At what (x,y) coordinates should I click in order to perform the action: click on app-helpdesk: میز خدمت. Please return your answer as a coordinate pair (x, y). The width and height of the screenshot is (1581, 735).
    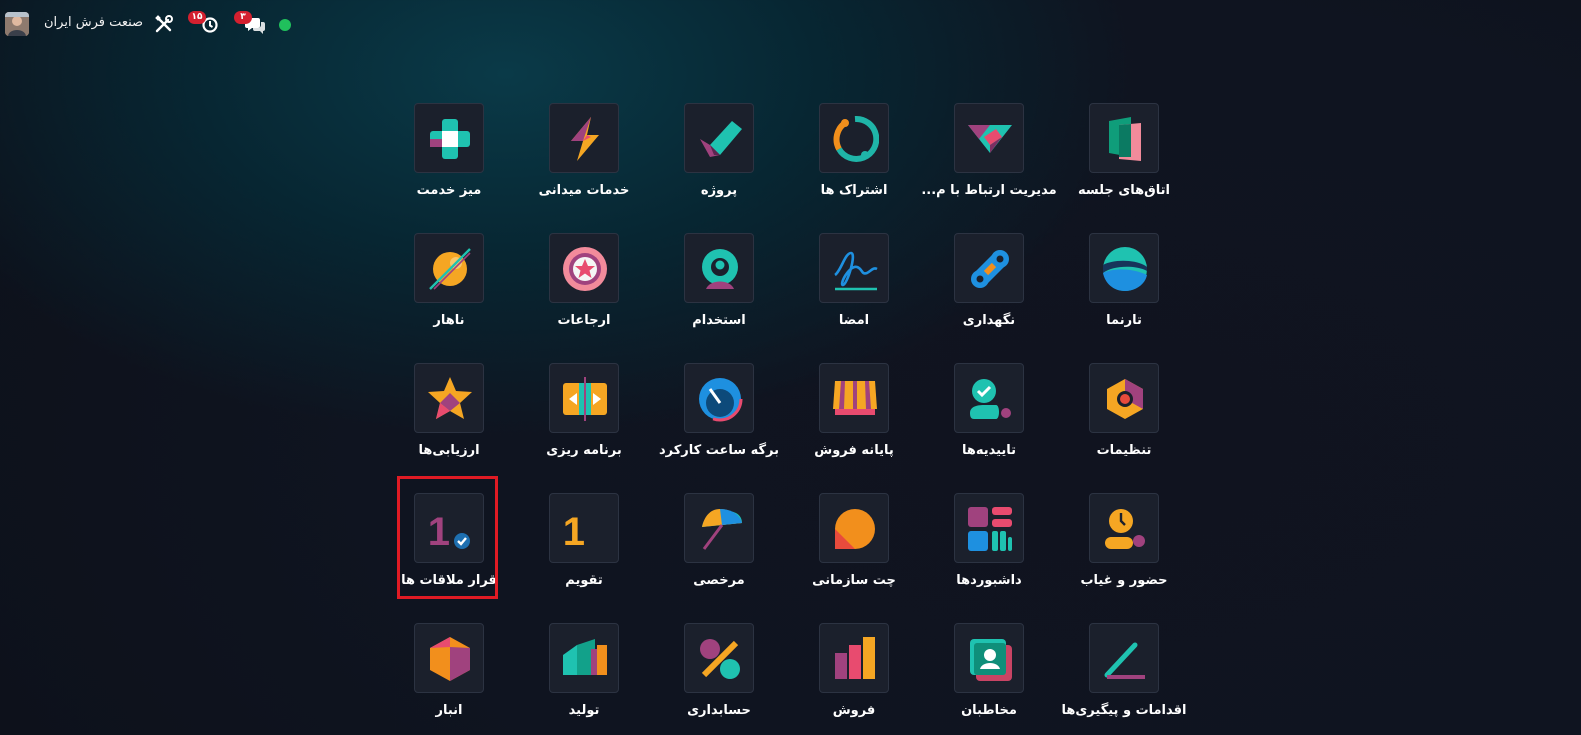
    Looking at the image, I should click on (449, 163).